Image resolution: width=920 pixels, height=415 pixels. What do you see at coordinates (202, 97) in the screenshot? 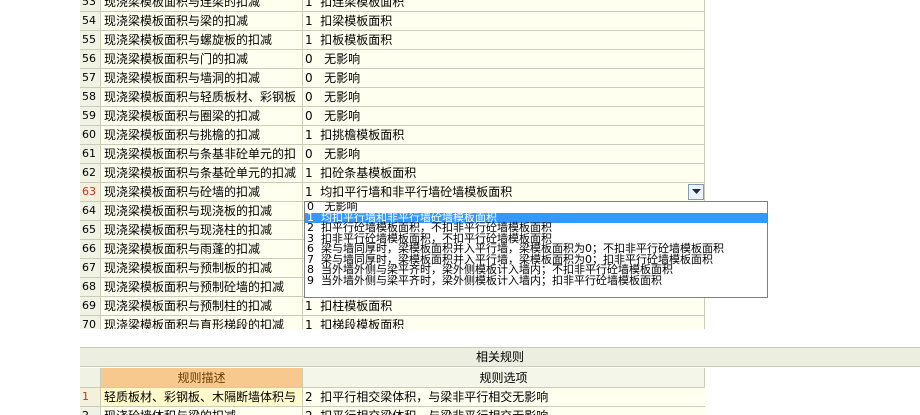
I see `rule-description: 现浇梁模板面积与轻质板材、彩钢板` at bounding box center [202, 97].